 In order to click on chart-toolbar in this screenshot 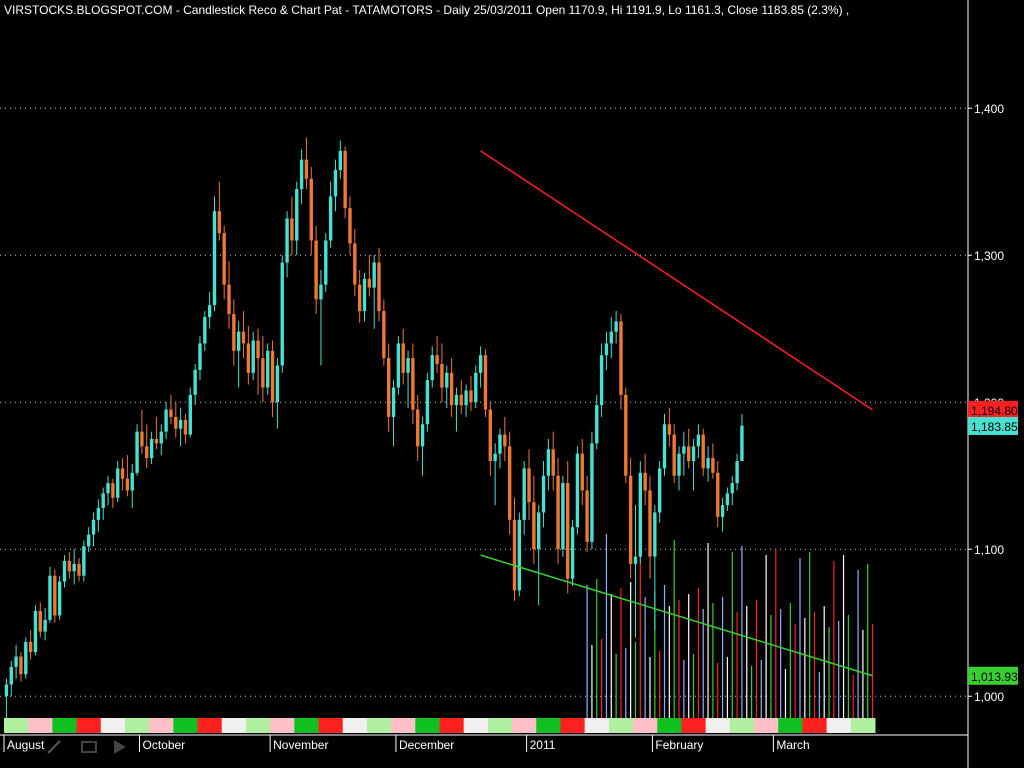, I will do `click(86, 747)`.